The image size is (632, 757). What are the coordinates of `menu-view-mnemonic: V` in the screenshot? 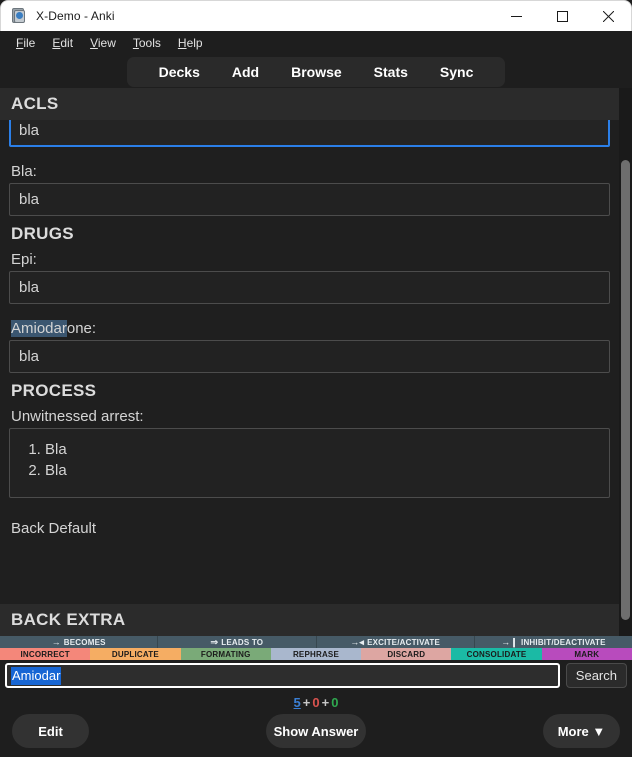 It's located at (94, 43).